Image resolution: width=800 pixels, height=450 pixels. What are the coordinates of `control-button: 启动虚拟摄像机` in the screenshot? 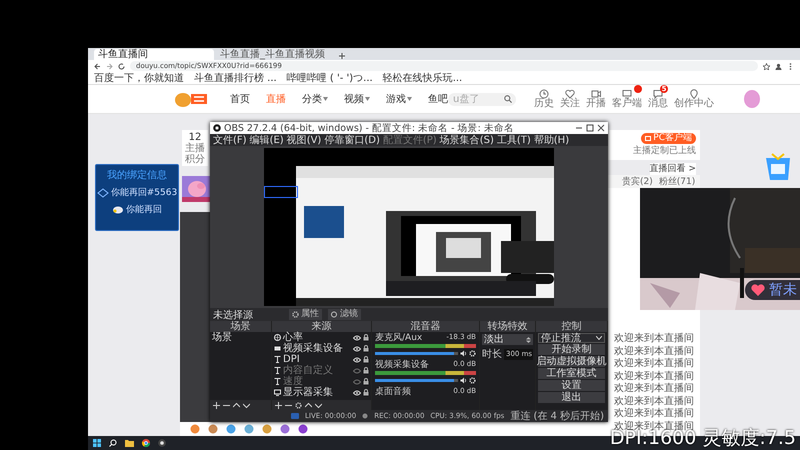 It's located at (571, 361).